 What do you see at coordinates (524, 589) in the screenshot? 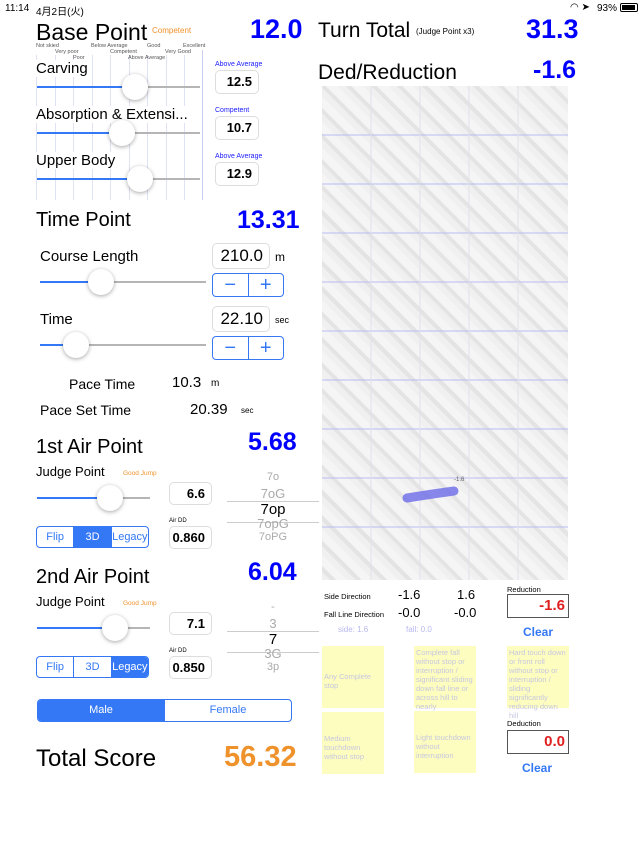
I see `reduction-label: Reduction` at bounding box center [524, 589].